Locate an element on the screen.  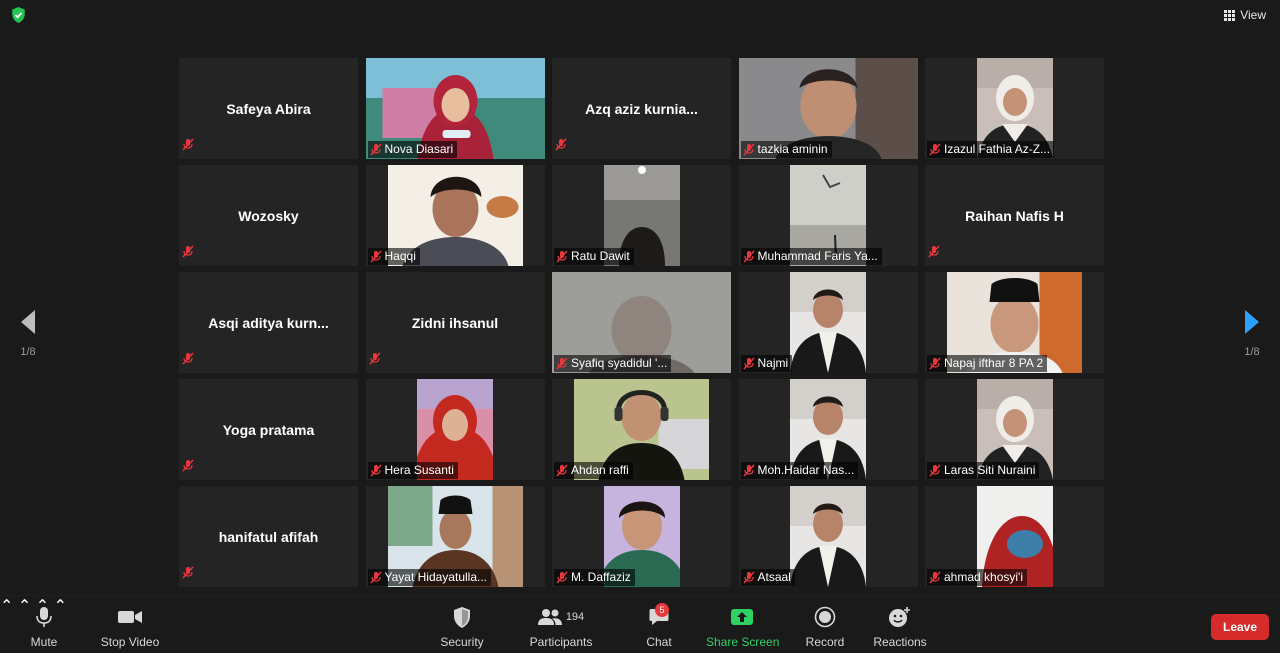
participant-name-label: tazkia aminin is located at coordinates (786, 149).